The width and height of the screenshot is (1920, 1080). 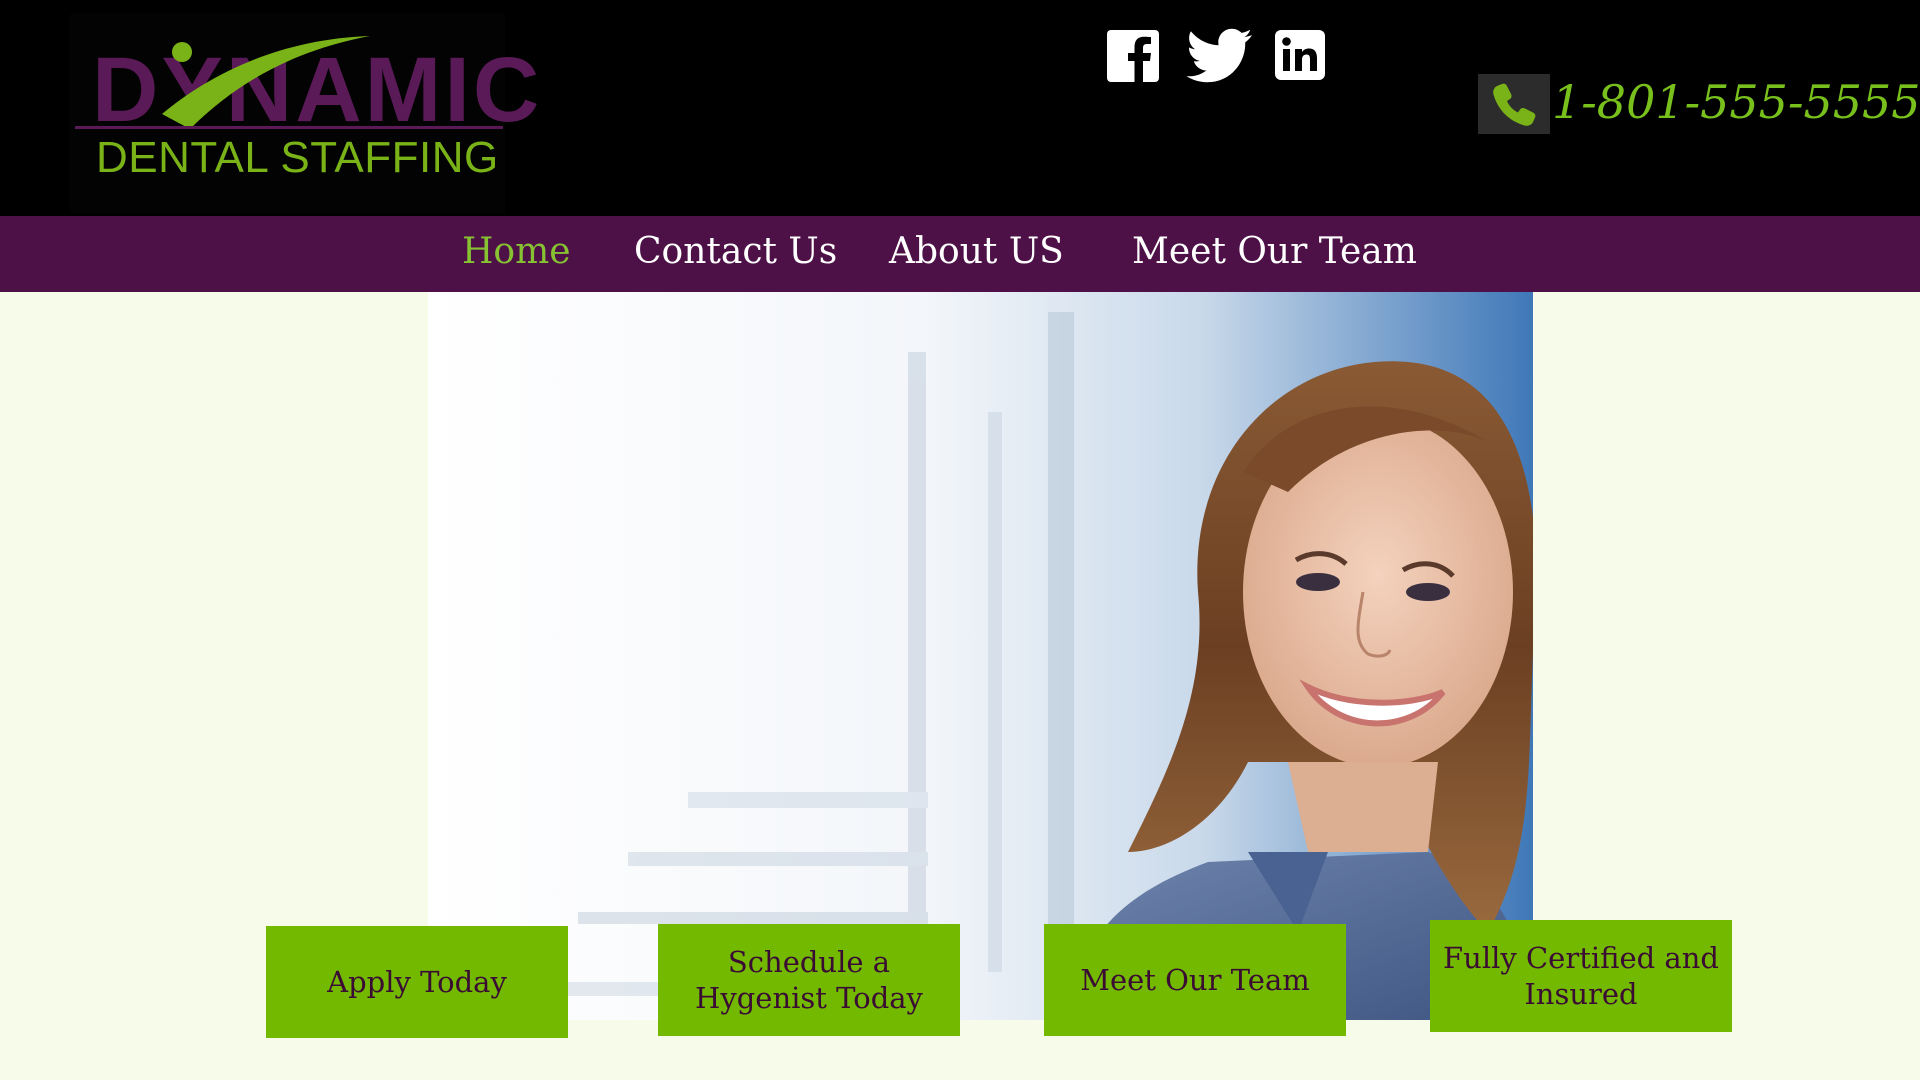 What do you see at coordinates (1581, 957) in the screenshot?
I see `certified-insured-line1: Fully Certified and` at bounding box center [1581, 957].